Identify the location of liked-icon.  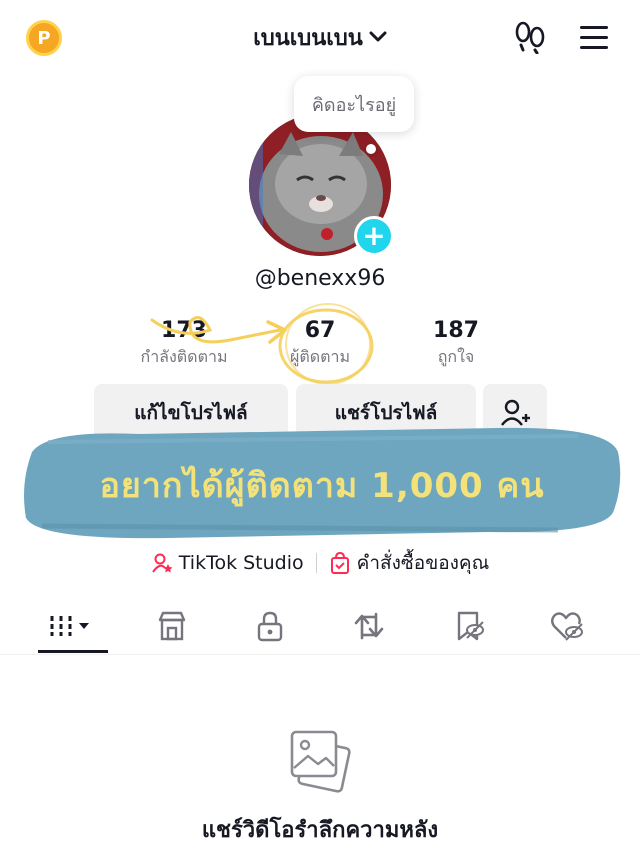
(567, 626).